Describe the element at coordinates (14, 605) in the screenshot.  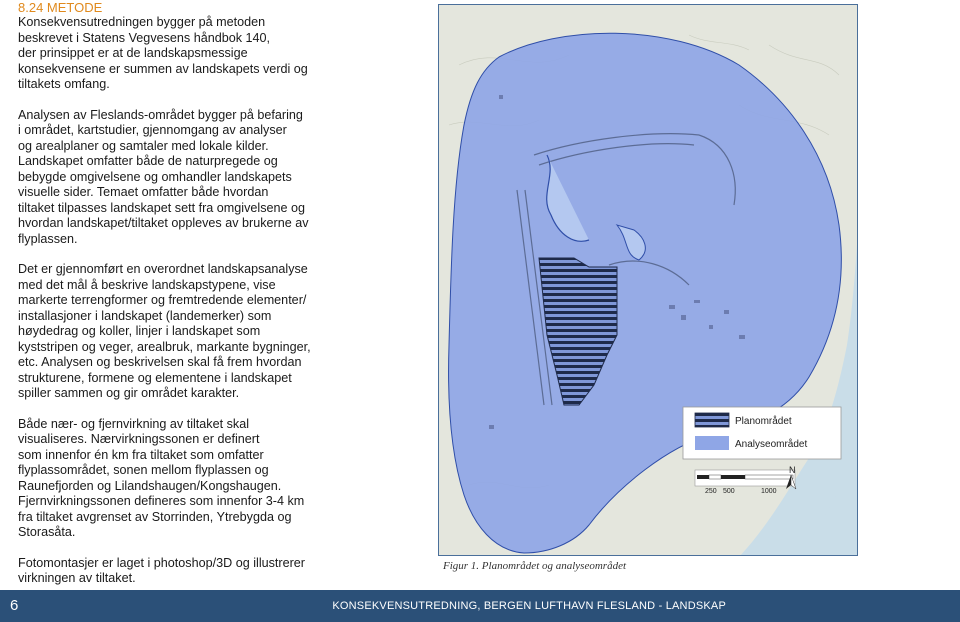
I see `page-number: 6` at that location.